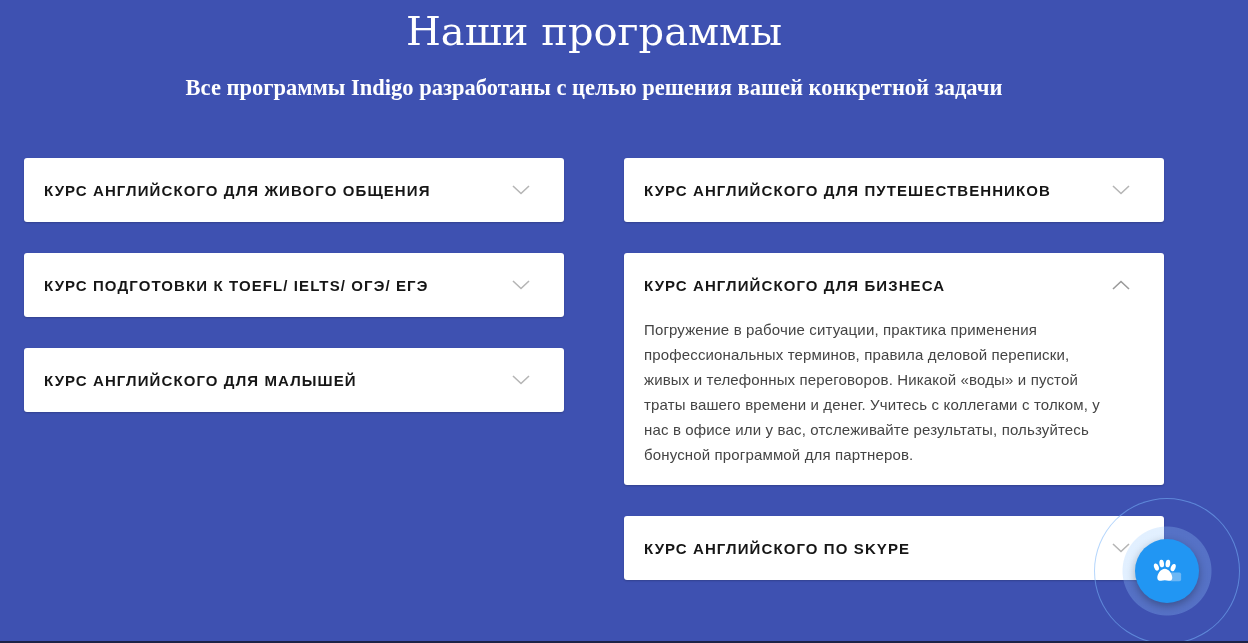  I want to click on course-title: КУРС АНГЛИЙСКОГО ДЛЯ БИЗНЕСА, so click(795, 285).